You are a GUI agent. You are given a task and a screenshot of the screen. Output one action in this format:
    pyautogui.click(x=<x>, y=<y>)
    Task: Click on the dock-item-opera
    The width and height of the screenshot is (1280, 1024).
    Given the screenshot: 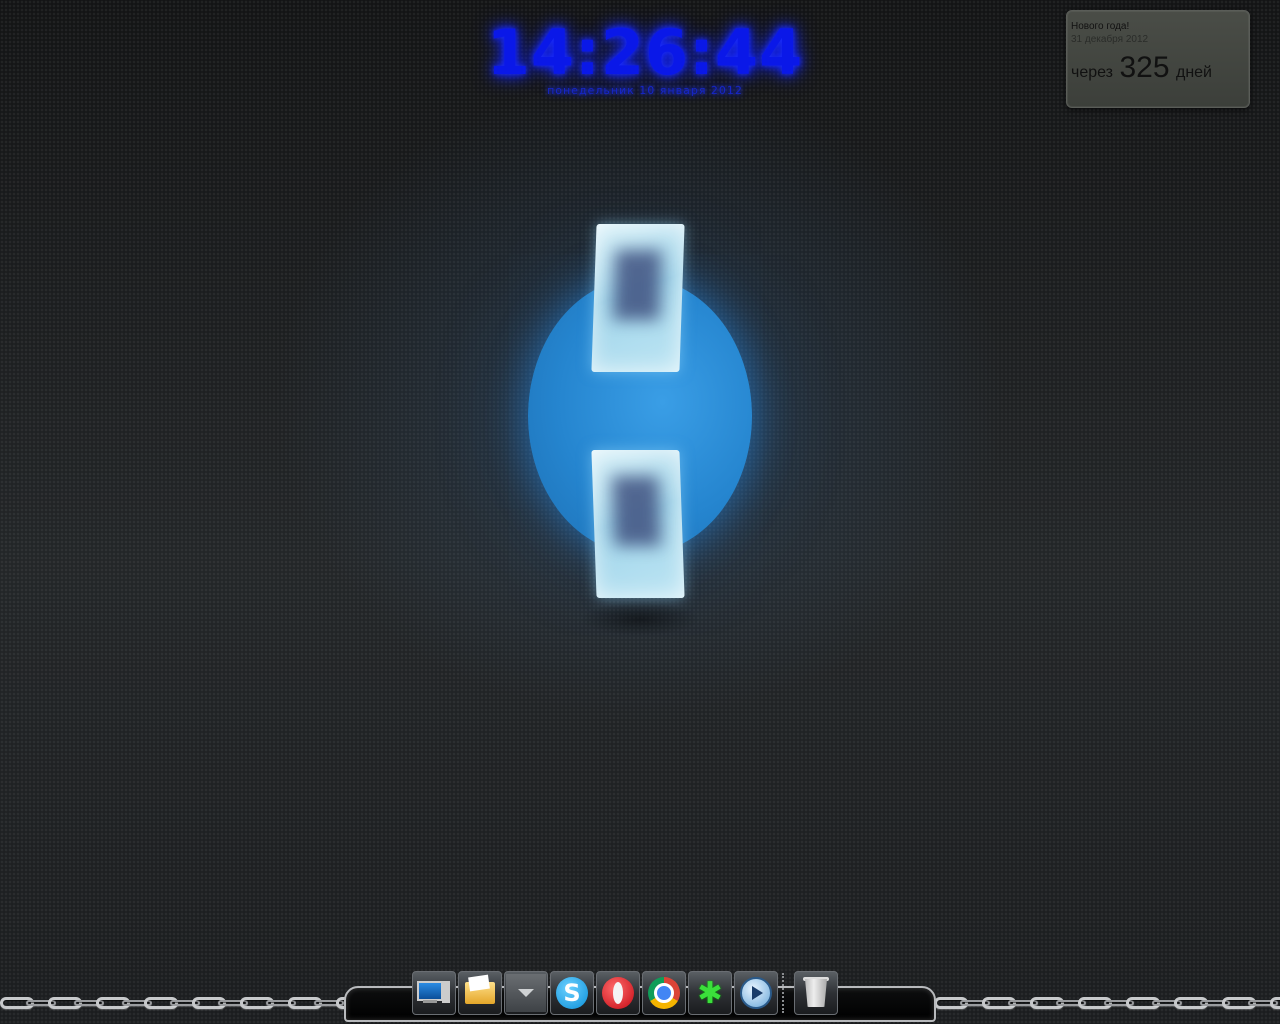 What is the action you would take?
    pyautogui.click(x=618, y=993)
    